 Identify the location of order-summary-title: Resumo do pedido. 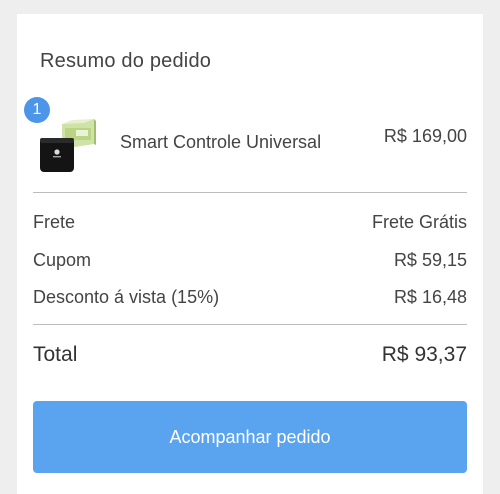
(126, 61).